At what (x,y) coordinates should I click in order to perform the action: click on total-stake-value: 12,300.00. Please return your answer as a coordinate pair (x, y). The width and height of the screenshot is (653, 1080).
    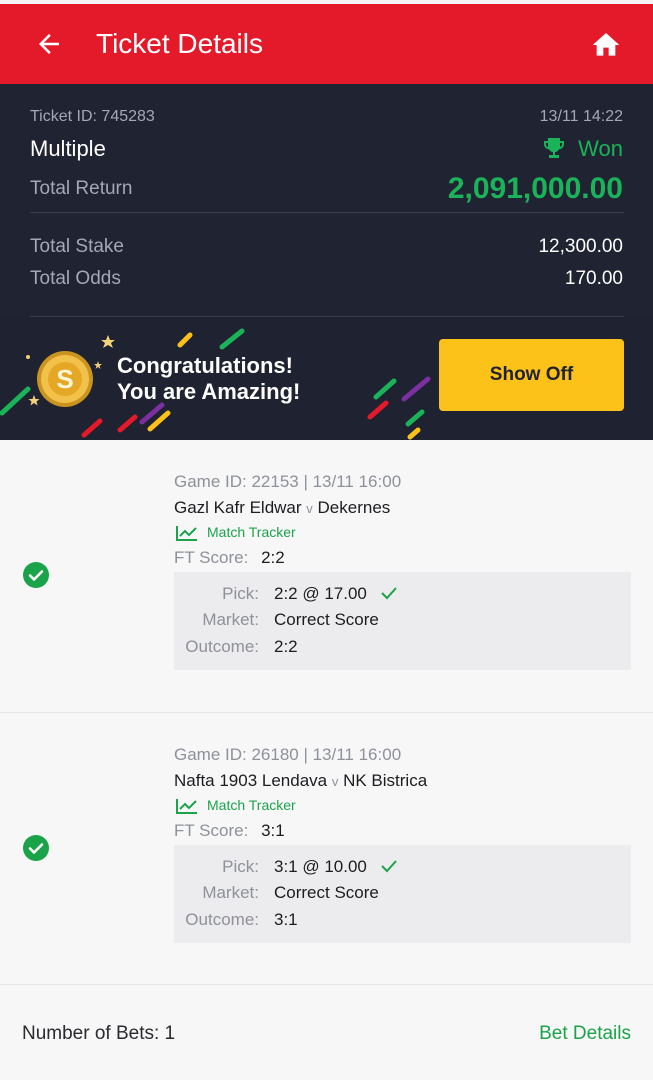
    Looking at the image, I should click on (580, 246).